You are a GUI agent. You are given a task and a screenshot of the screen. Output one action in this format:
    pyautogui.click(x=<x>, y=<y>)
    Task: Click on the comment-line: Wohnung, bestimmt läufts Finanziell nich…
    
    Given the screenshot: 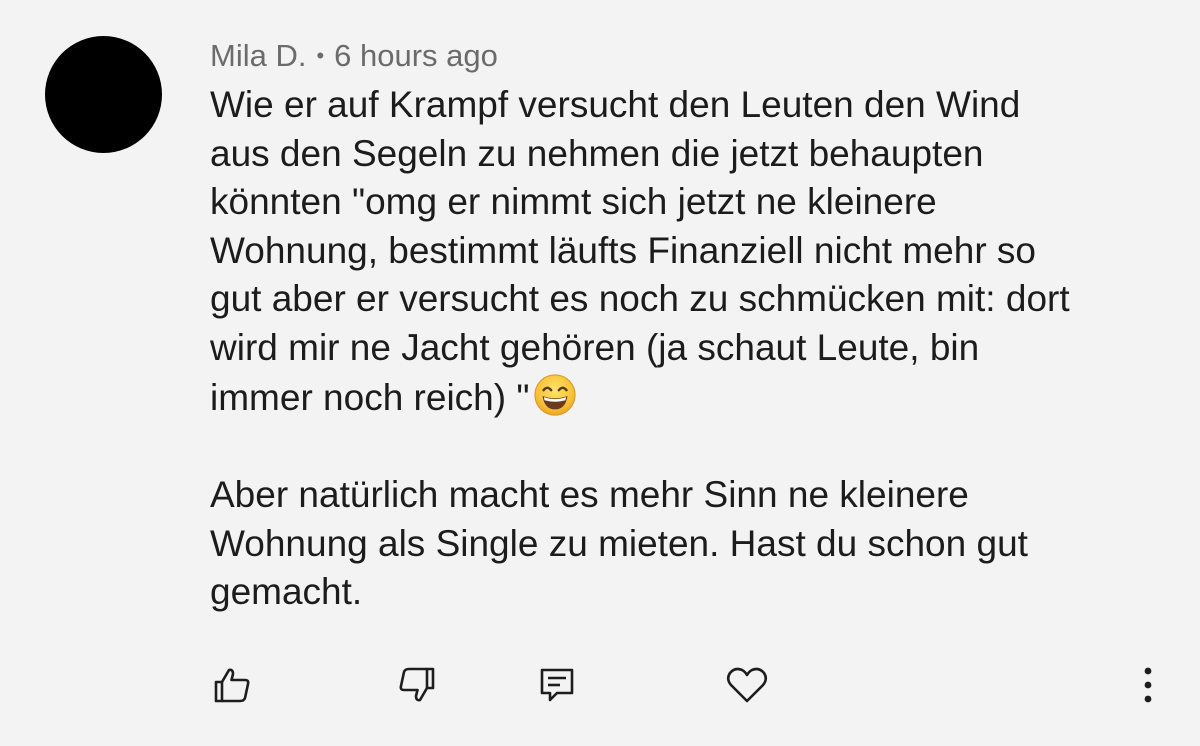 What is the action you would take?
    pyautogui.click(x=623, y=250)
    